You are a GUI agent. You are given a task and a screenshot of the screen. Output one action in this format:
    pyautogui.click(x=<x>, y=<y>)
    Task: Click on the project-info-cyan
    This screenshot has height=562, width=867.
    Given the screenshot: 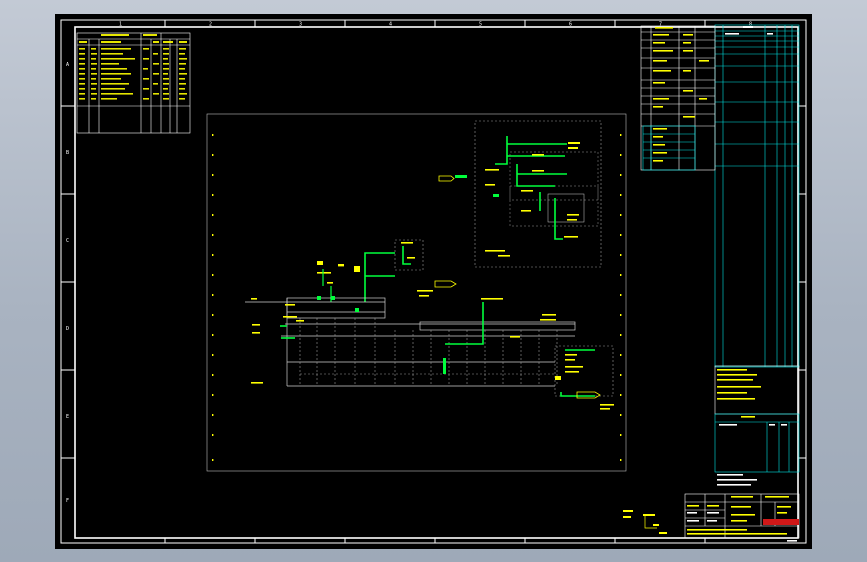 What is the action you would take?
    pyautogui.click(x=669, y=148)
    